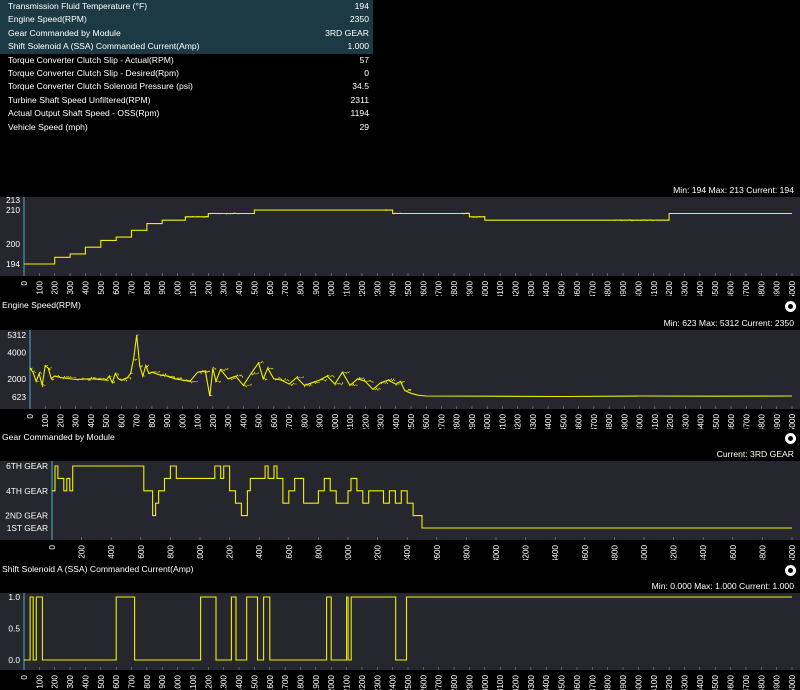  What do you see at coordinates (13, 200) in the screenshot?
I see `y-tick-label: 213` at bounding box center [13, 200].